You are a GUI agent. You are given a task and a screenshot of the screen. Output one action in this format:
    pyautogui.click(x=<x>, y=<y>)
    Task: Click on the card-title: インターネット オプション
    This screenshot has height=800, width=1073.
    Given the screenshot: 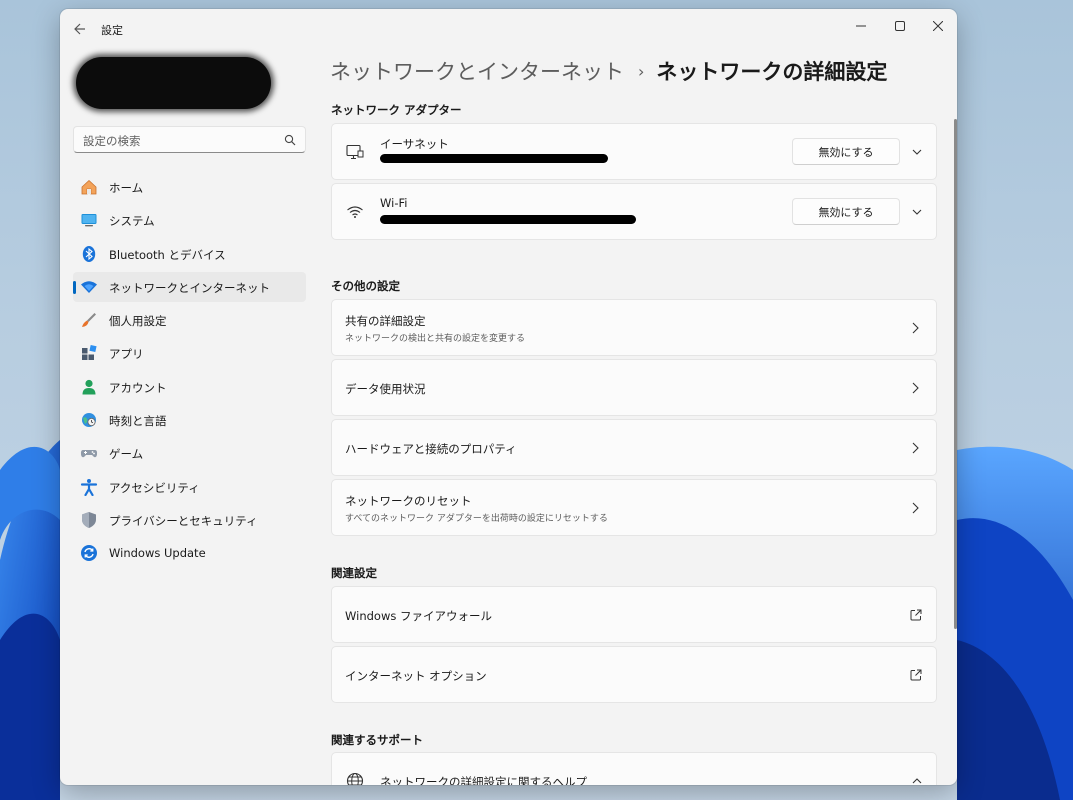 What is the action you would take?
    pyautogui.click(x=416, y=676)
    